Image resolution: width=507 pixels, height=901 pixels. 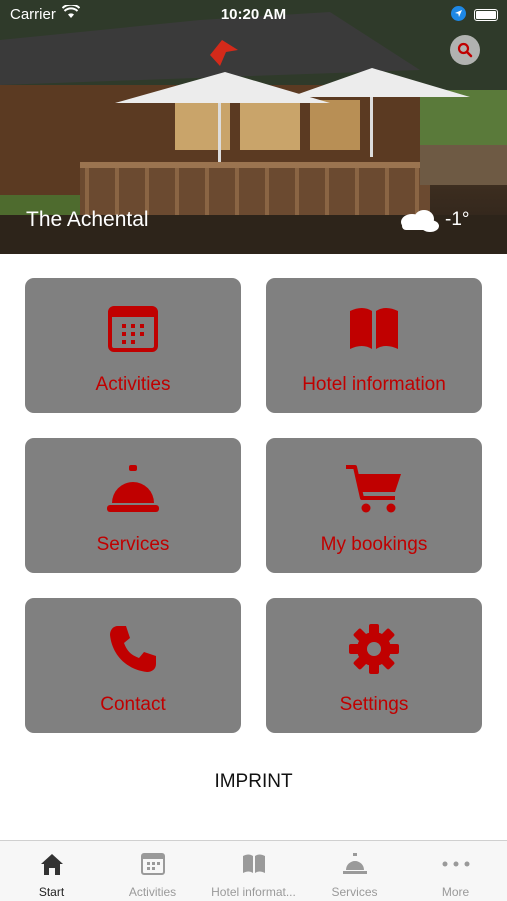 I want to click on search-button, so click(x=465, y=50).